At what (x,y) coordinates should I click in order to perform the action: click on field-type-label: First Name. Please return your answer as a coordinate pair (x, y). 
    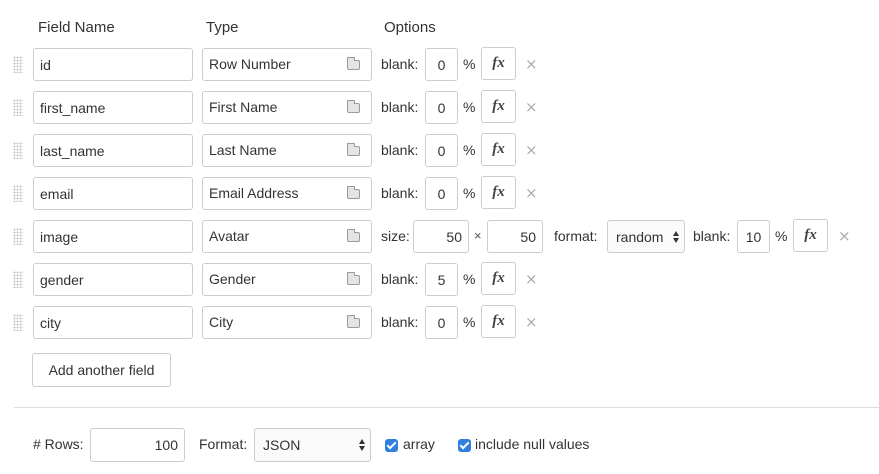
    Looking at the image, I should click on (243, 107).